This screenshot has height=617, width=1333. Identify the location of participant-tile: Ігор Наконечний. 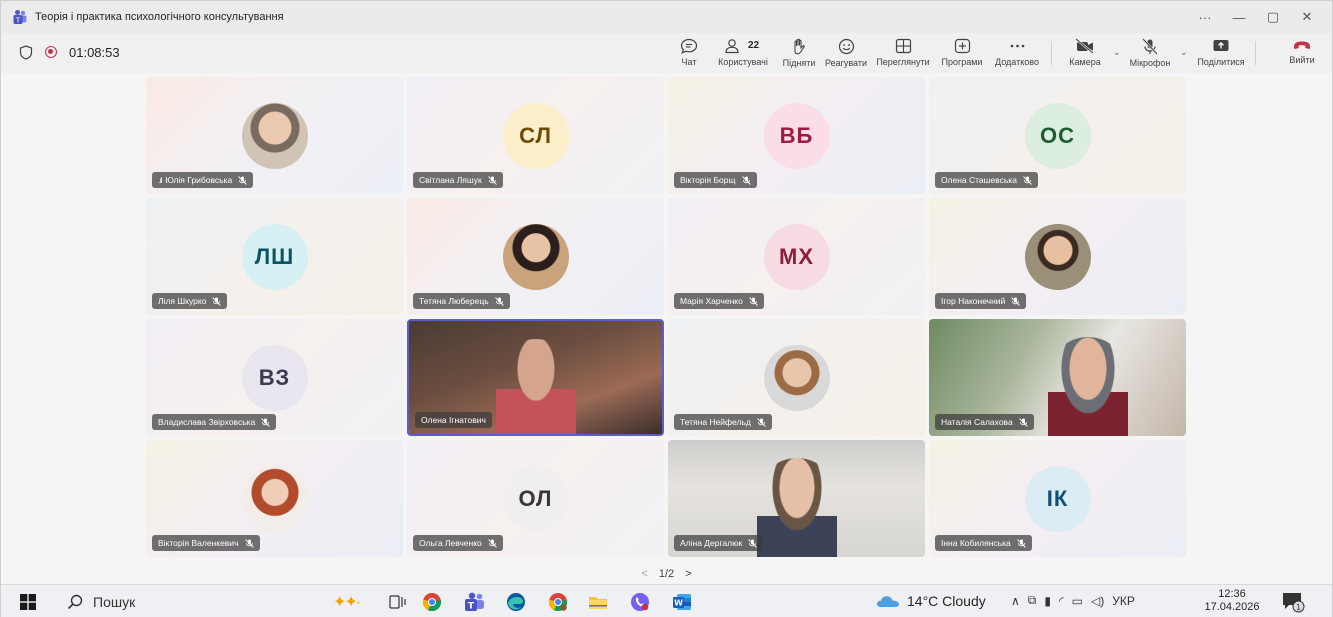
(1057, 256).